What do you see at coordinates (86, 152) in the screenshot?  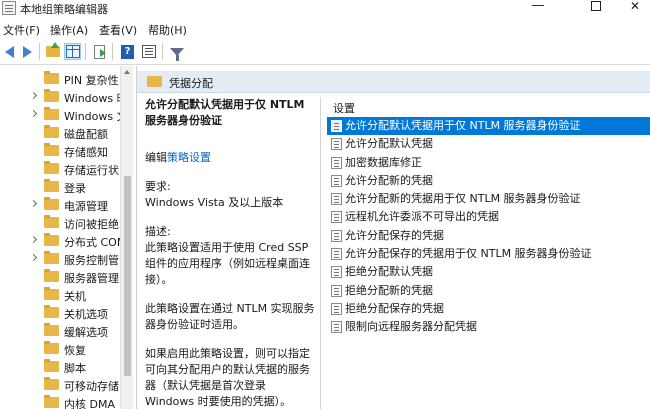 I see `tree-item-label: 存储感知` at bounding box center [86, 152].